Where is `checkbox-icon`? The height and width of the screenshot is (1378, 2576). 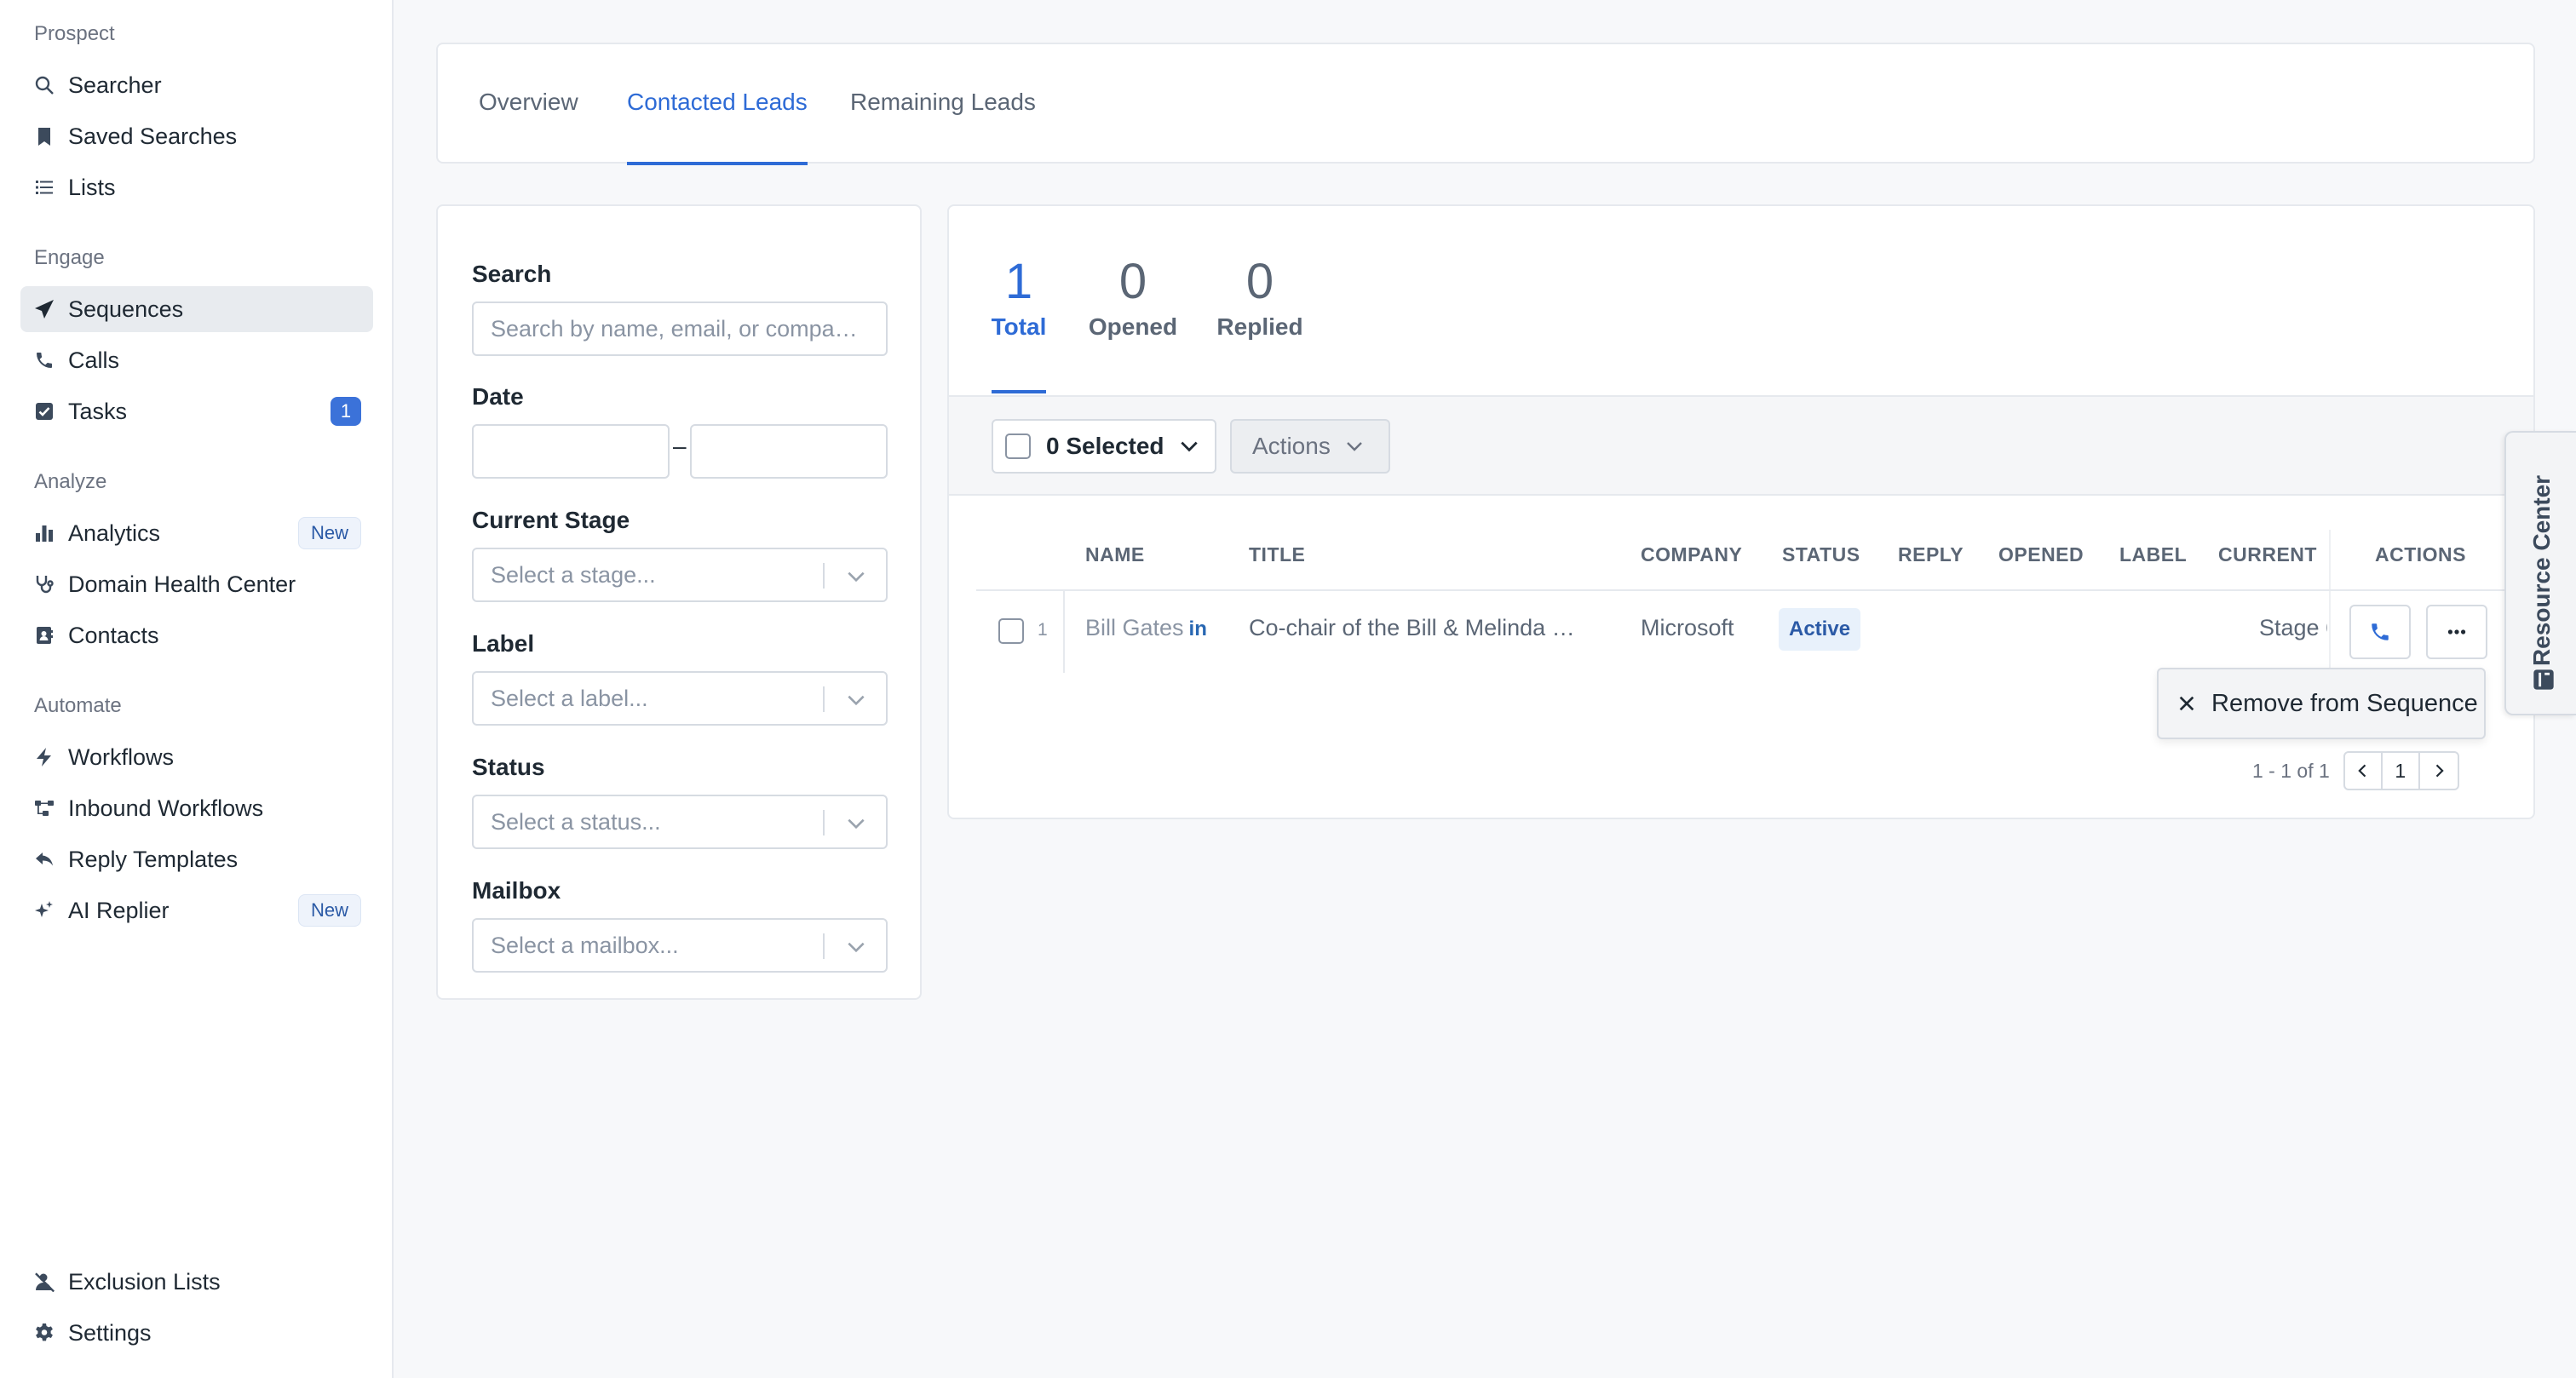
checkbox-icon is located at coordinates (45, 411).